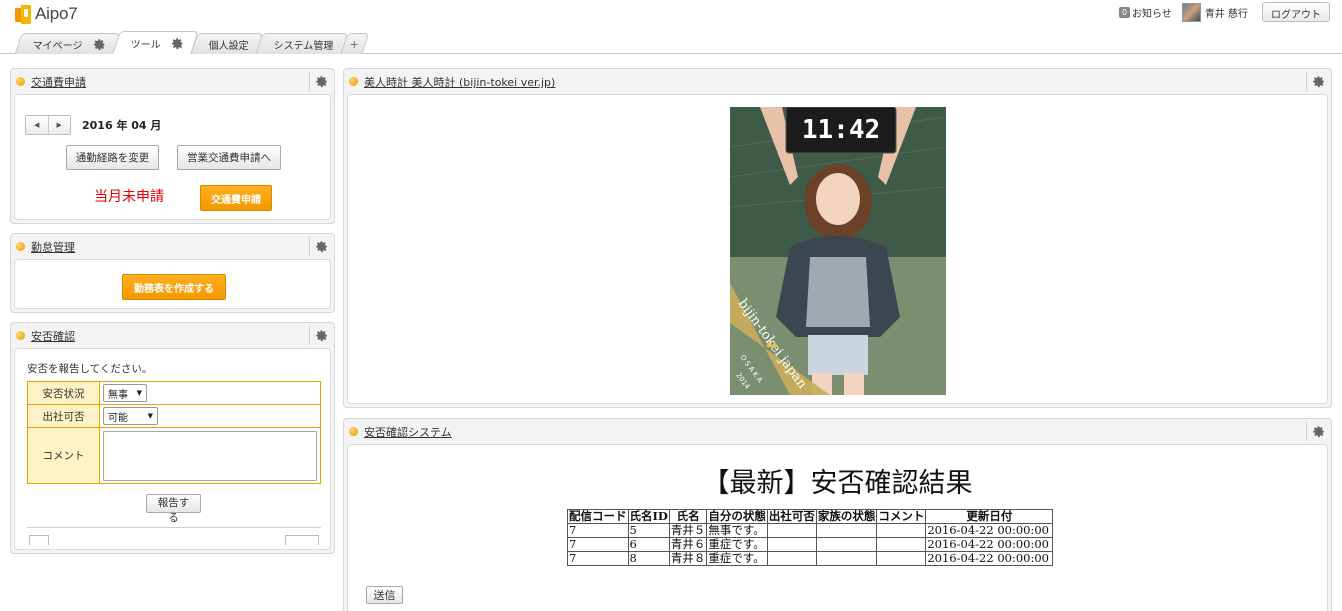 The image size is (1342, 611). I want to click on cell-own-status: 無事です。, so click(737, 530).